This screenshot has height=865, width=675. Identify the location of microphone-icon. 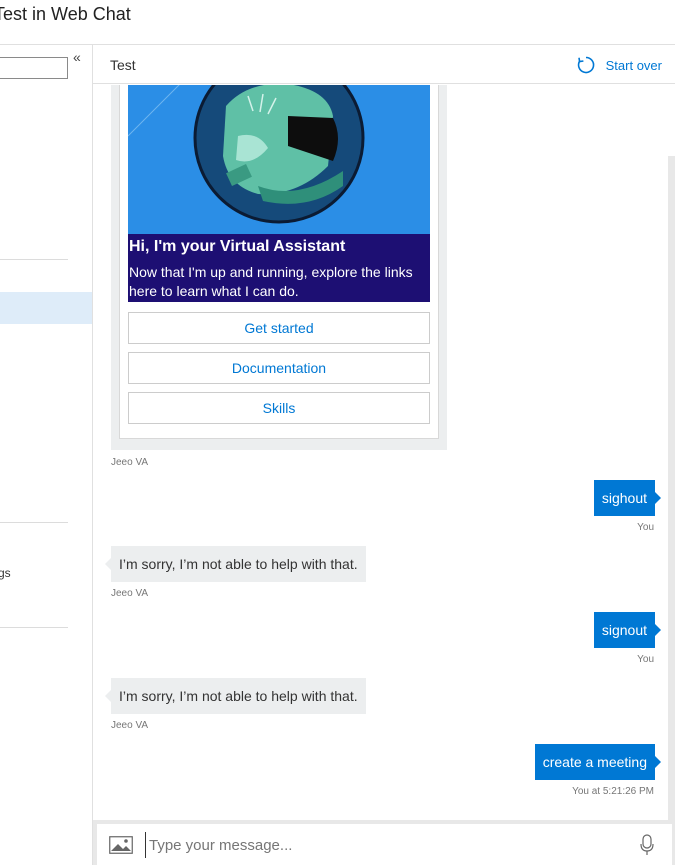
(647, 845).